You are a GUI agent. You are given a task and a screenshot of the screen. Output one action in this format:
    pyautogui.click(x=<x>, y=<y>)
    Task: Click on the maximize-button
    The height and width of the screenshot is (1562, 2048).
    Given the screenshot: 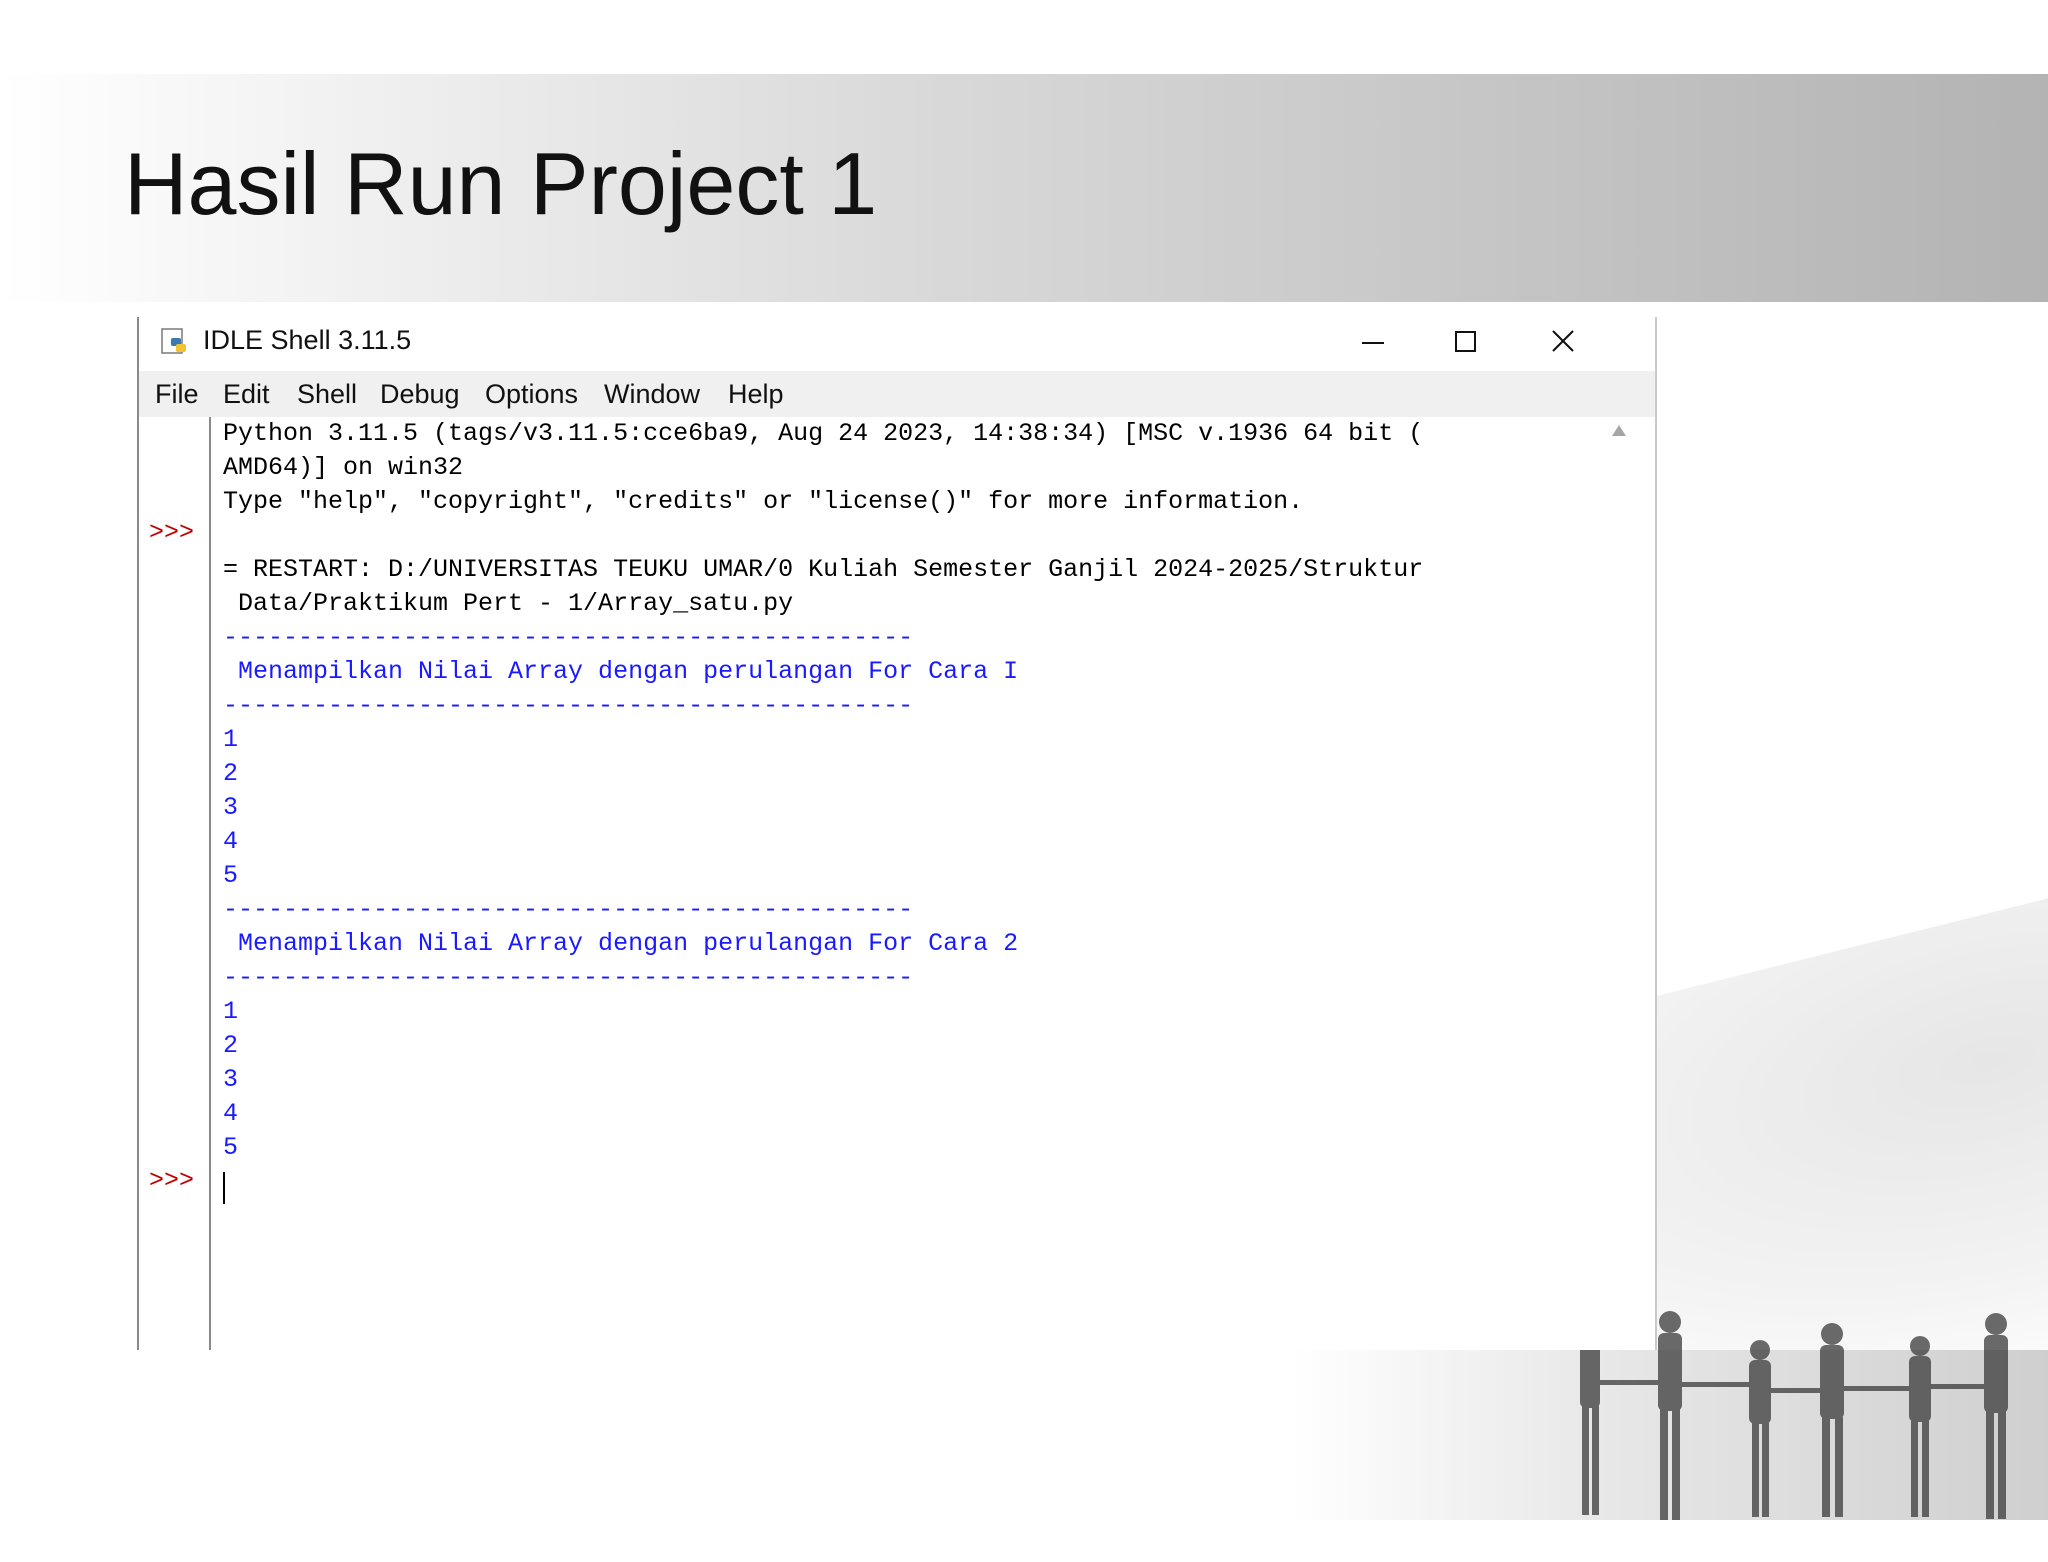 What is the action you would take?
    pyautogui.click(x=1467, y=341)
    